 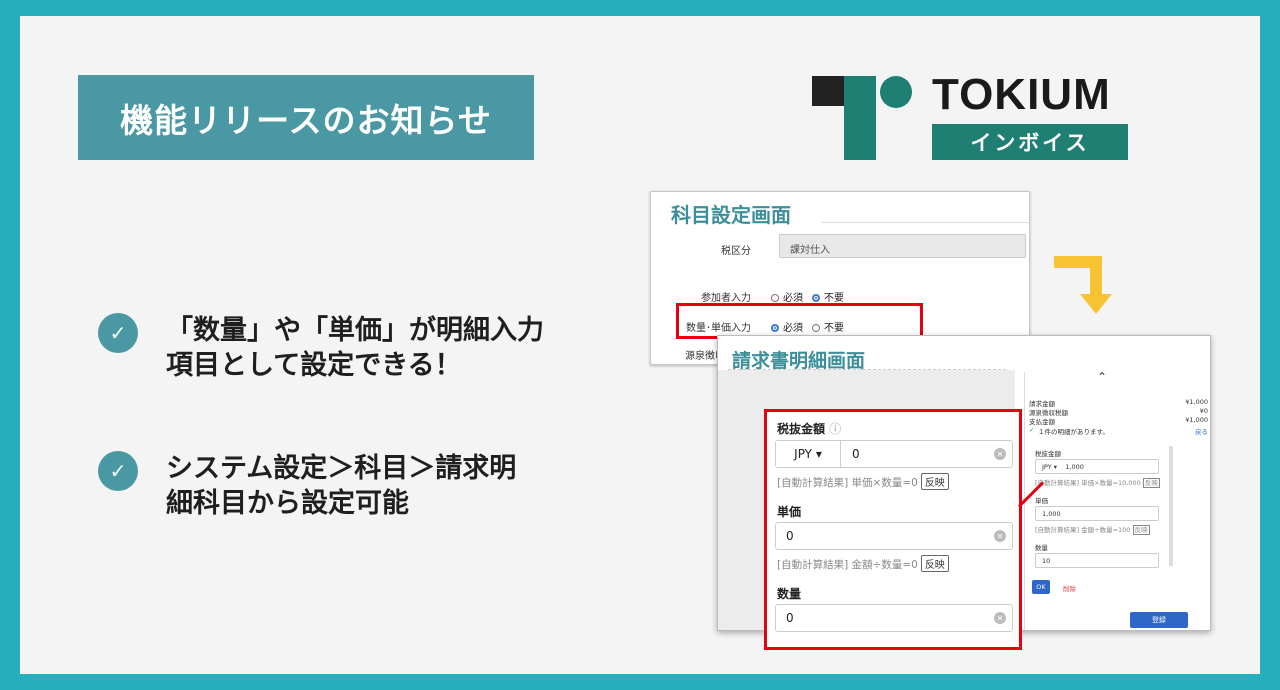 I want to click on logo-brand: TOKIUM, so click(x=1021, y=94).